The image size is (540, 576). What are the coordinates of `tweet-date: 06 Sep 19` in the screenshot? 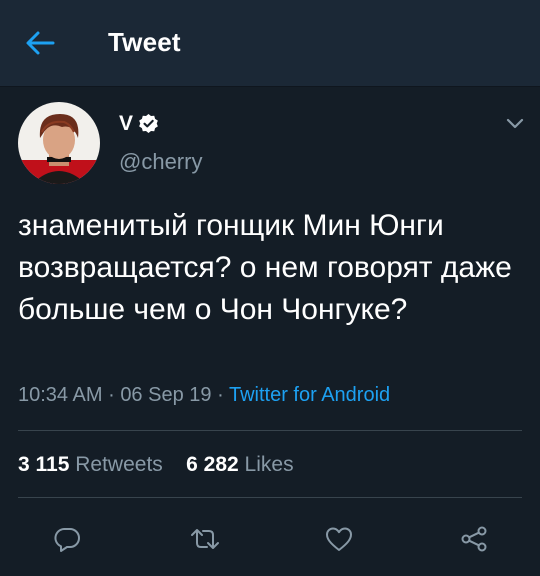 It's located at (166, 395).